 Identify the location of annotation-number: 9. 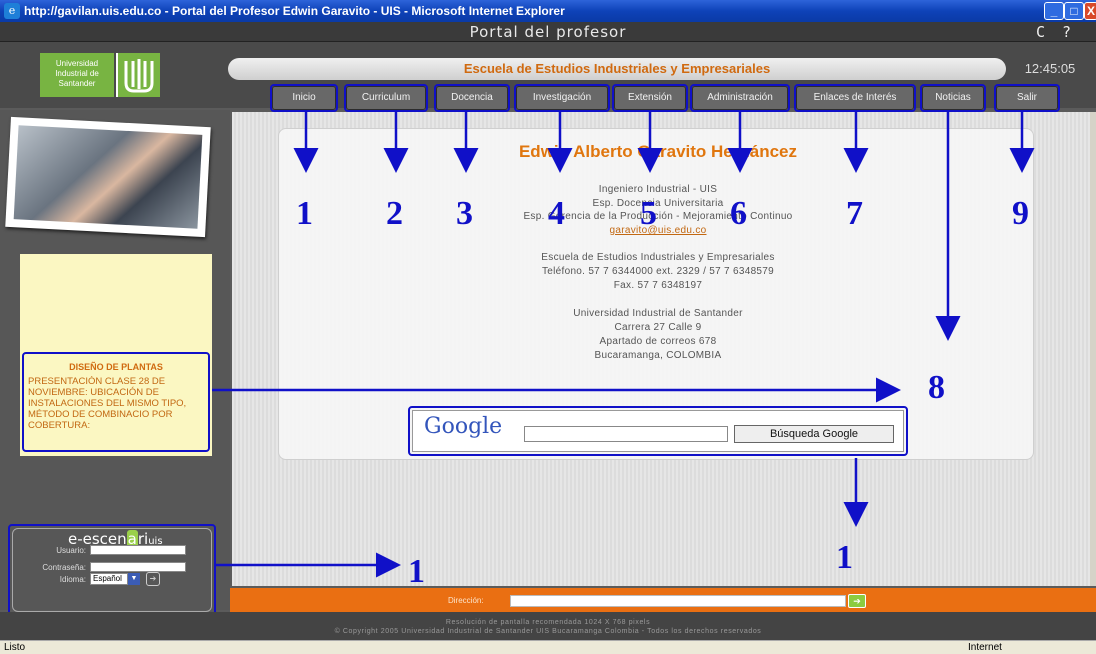
(1020, 213).